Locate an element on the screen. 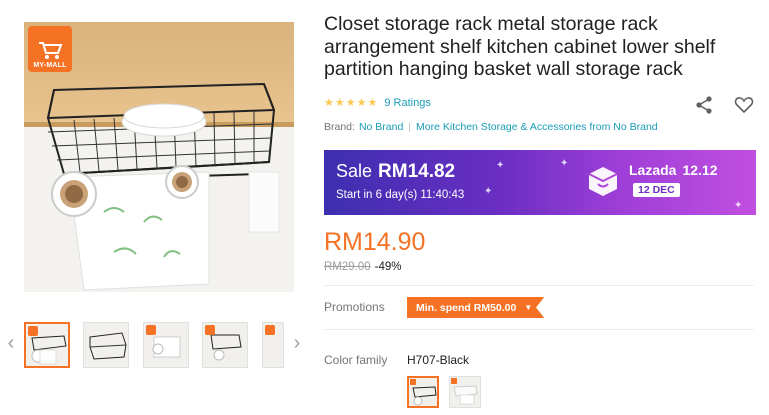 This screenshot has height=415, width=769. lazada-campaign: Lazada 12.12 is located at coordinates (673, 170).